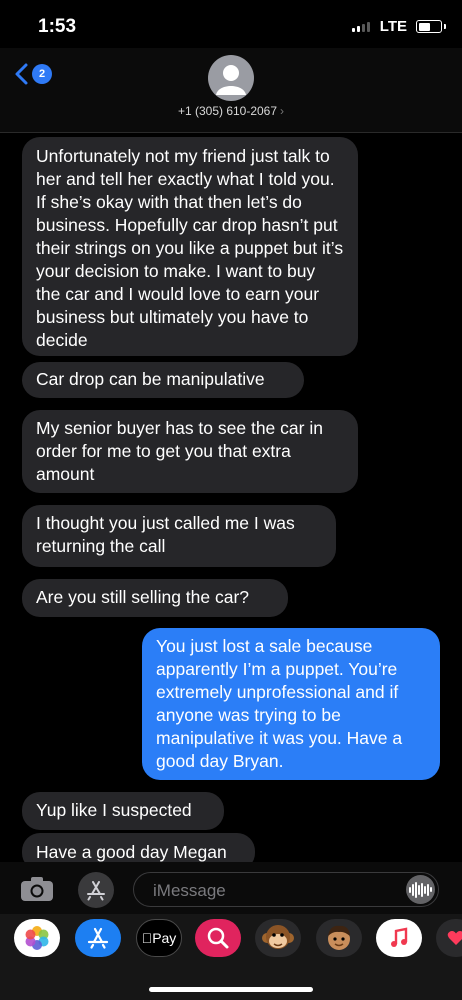  Describe the element at coordinates (273, 891) in the screenshot. I see `message-input` at that location.